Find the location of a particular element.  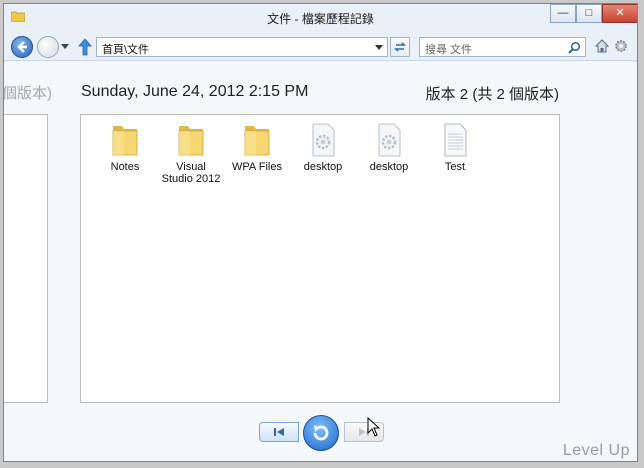

back-button is located at coordinates (22, 47).